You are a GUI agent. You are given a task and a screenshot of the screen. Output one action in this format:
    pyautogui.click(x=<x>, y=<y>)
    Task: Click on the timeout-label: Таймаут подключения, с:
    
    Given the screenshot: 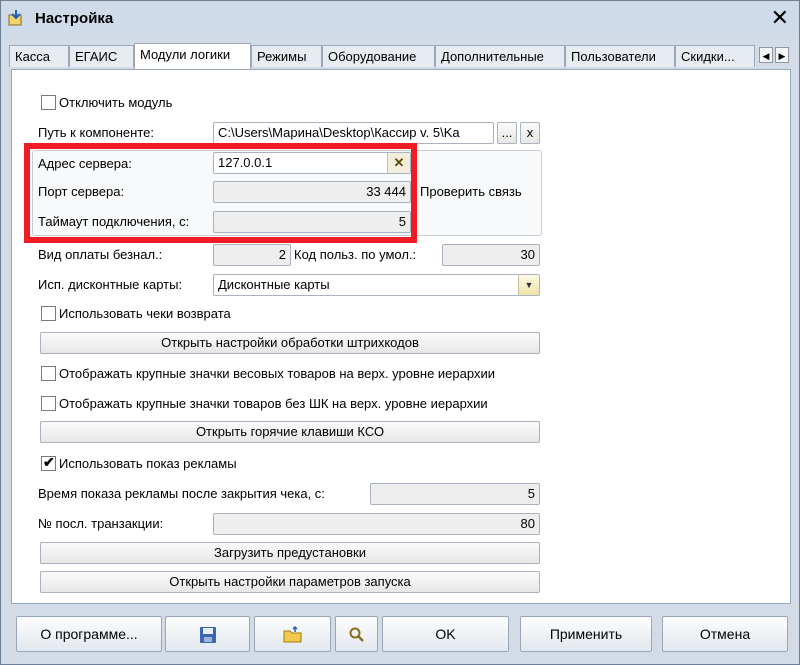 What is the action you would take?
    pyautogui.click(x=114, y=221)
    